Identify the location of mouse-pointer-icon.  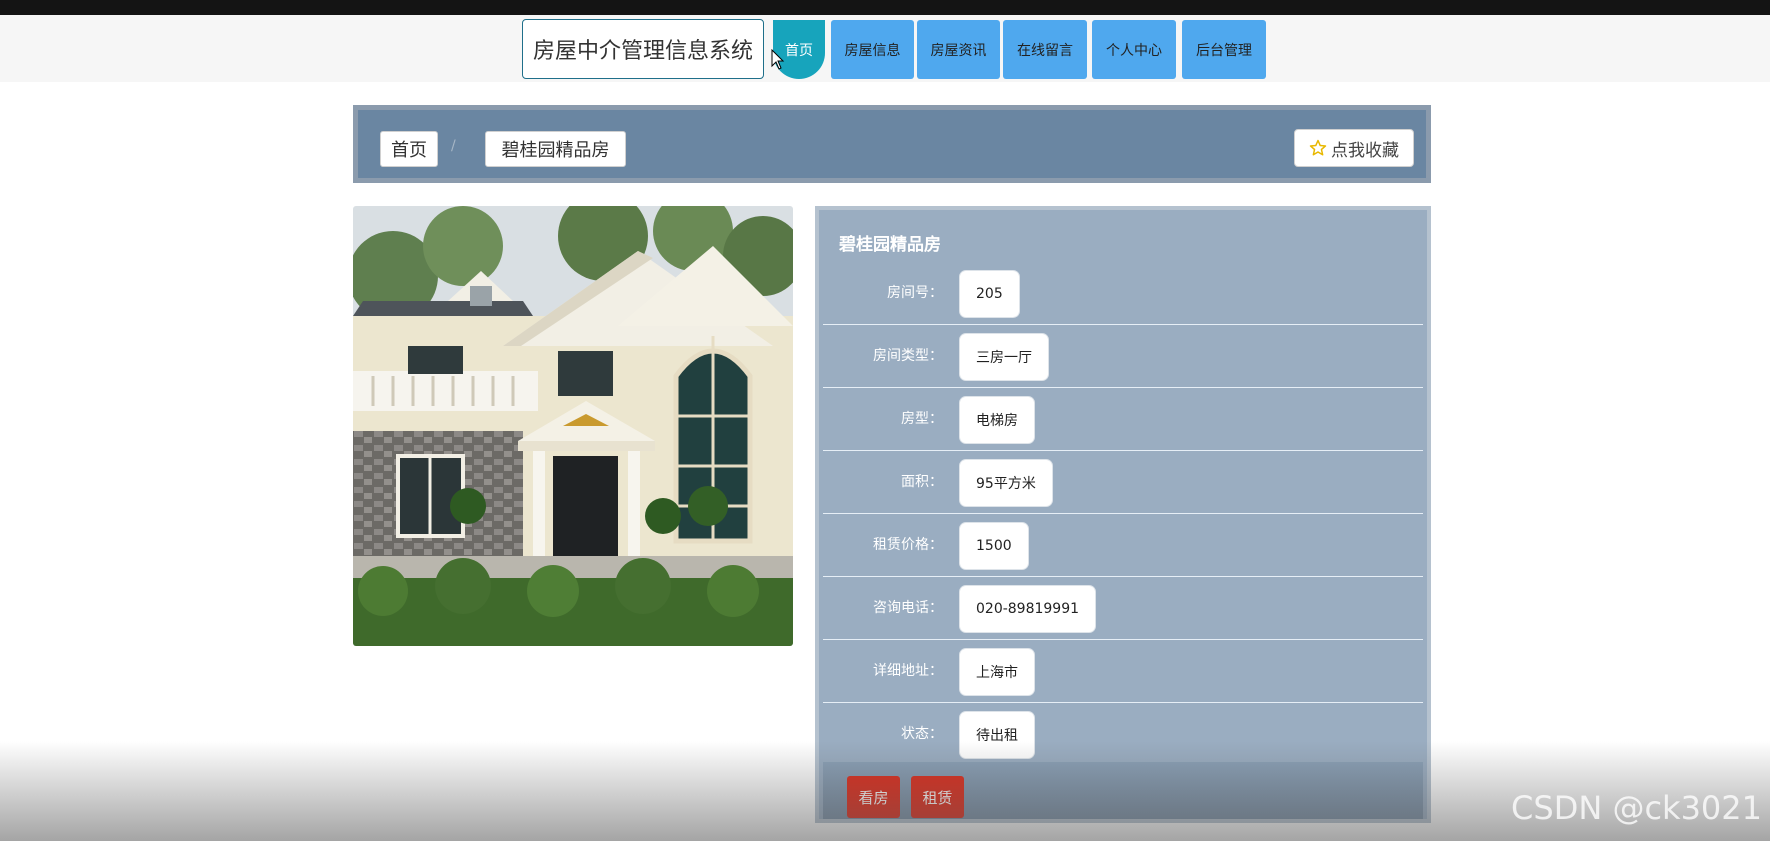
(778, 59).